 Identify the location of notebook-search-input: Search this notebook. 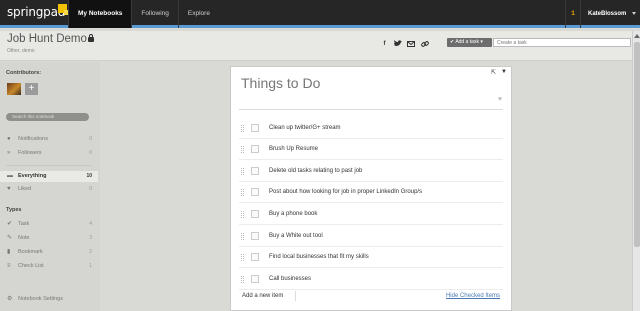
(47, 117).